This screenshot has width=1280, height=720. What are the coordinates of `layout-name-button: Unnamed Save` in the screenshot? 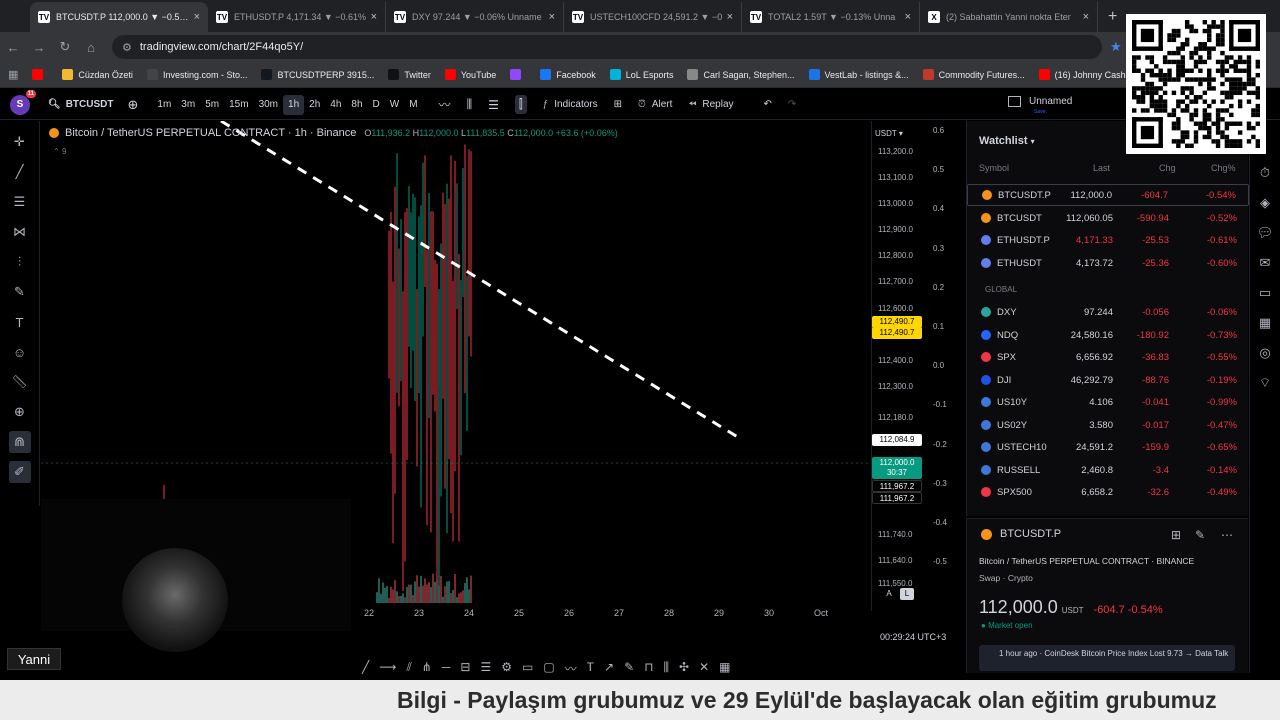 It's located at (1040, 105).